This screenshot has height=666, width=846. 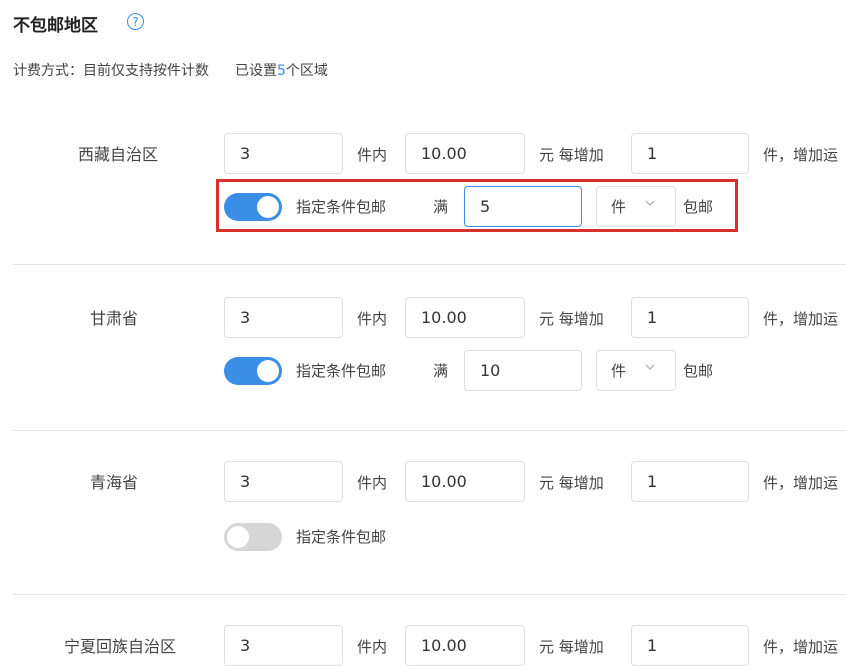 I want to click on region-name: 西藏自治区, so click(x=117, y=154).